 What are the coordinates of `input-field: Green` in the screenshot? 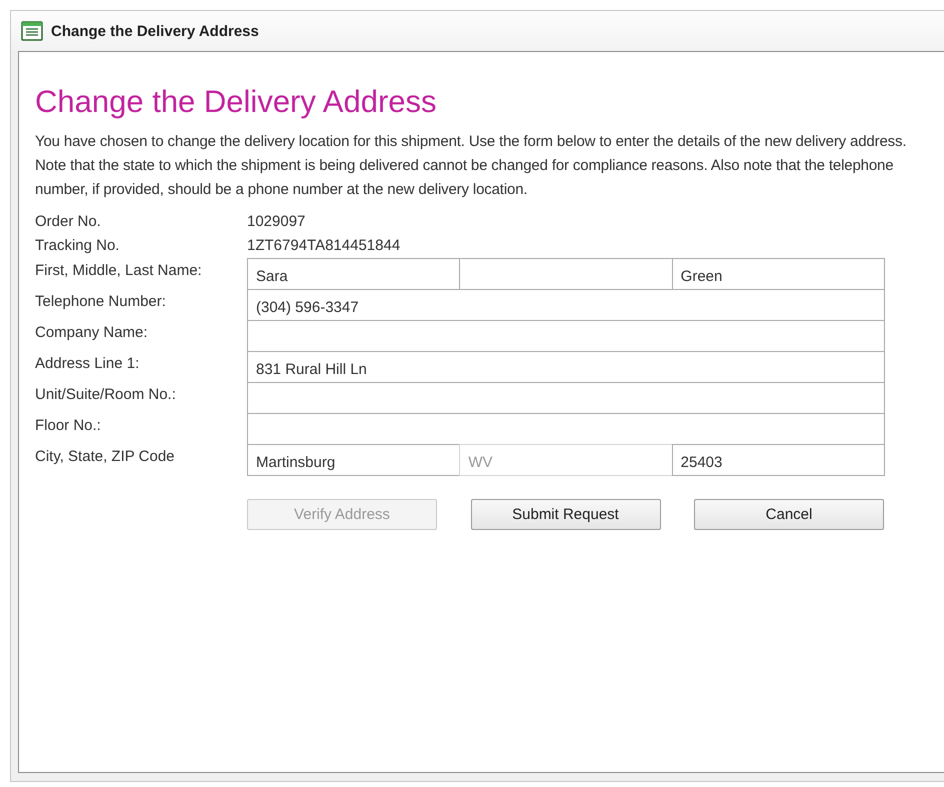 It's located at (778, 274).